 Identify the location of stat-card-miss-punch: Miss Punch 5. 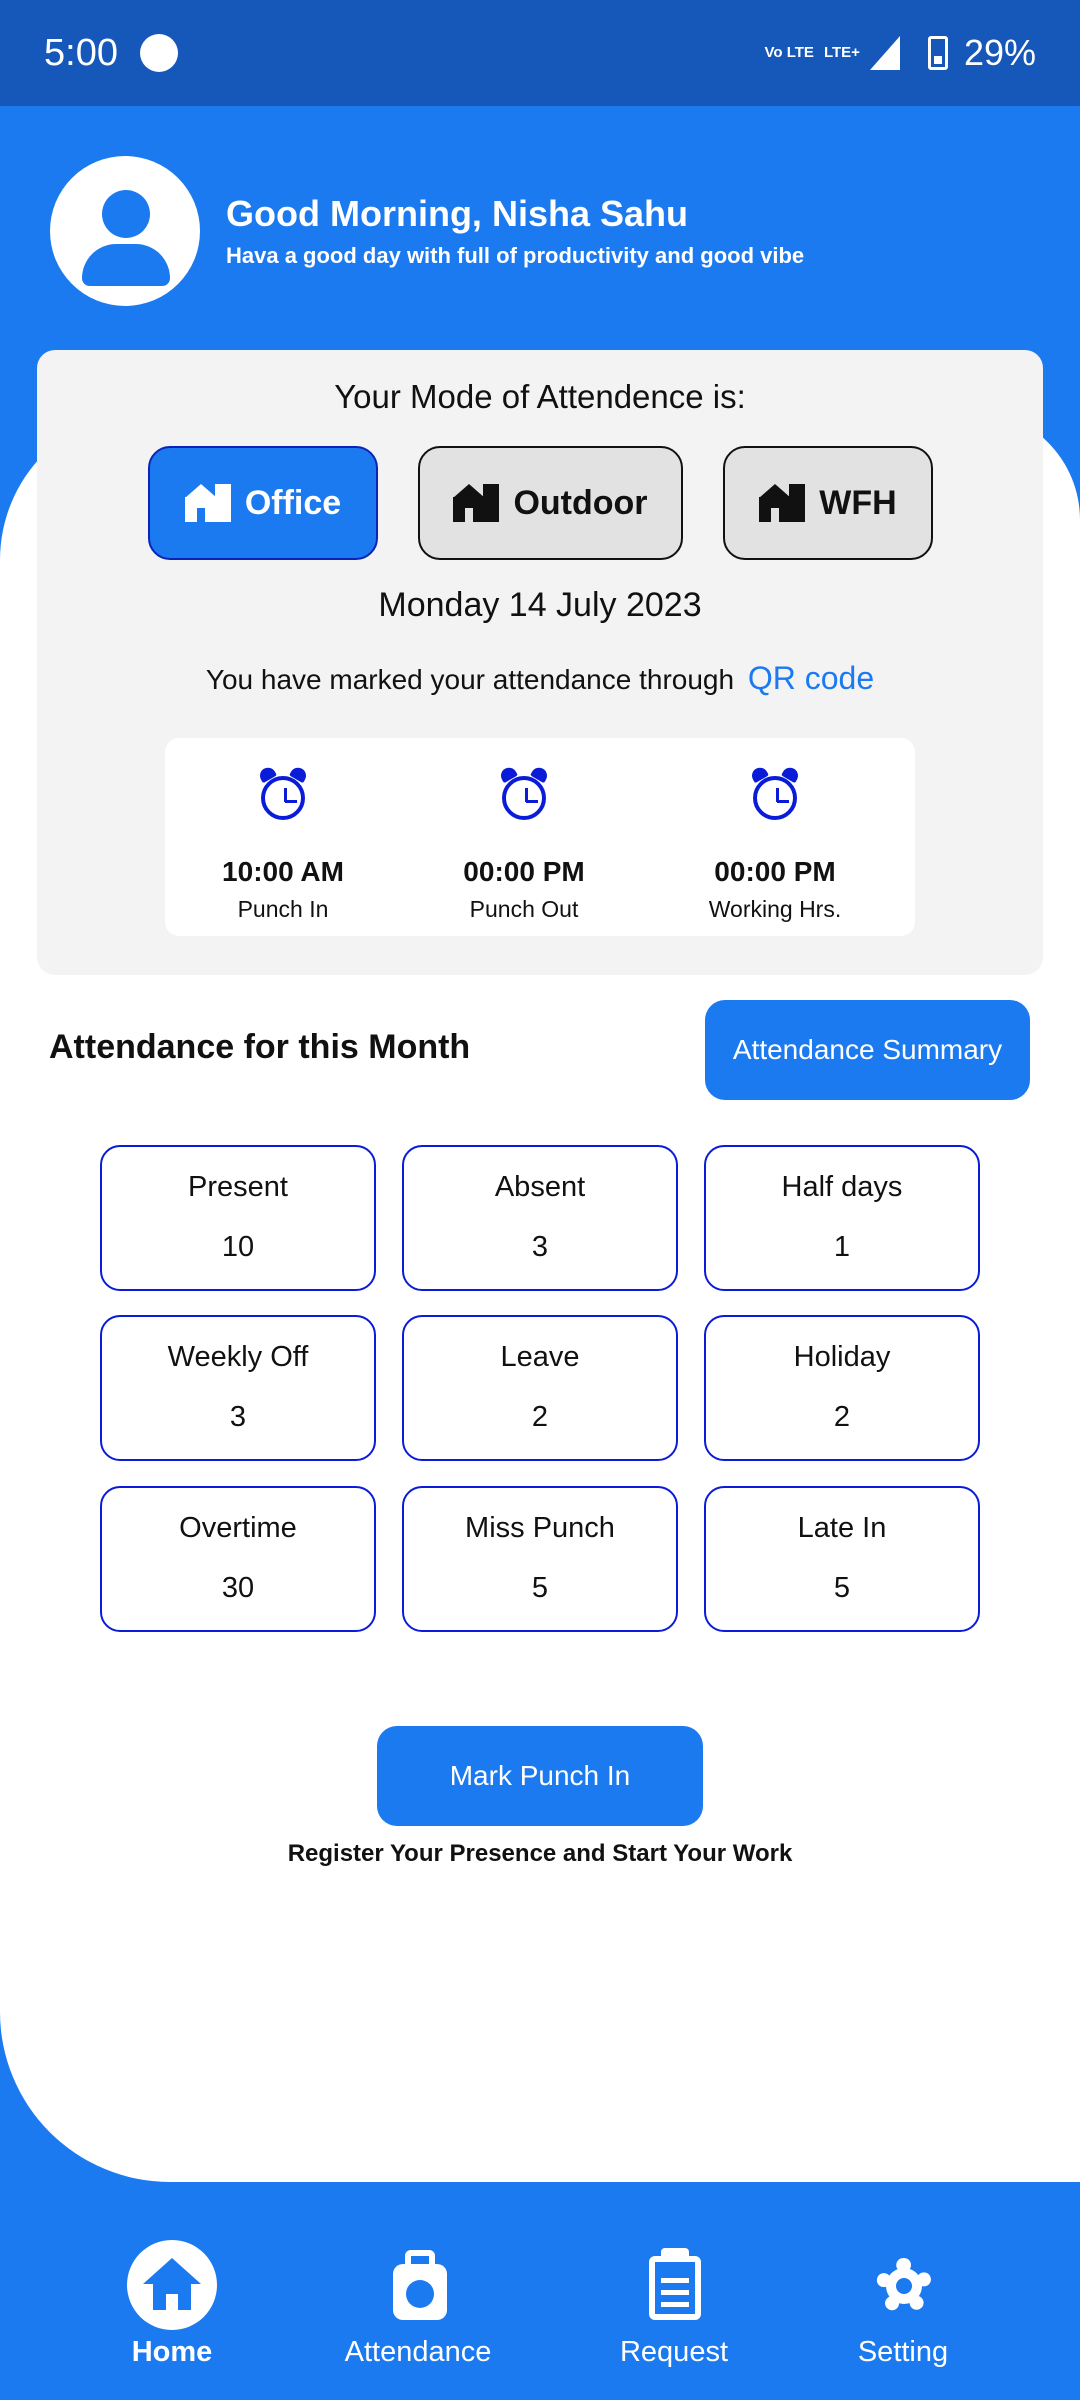
(540, 1559).